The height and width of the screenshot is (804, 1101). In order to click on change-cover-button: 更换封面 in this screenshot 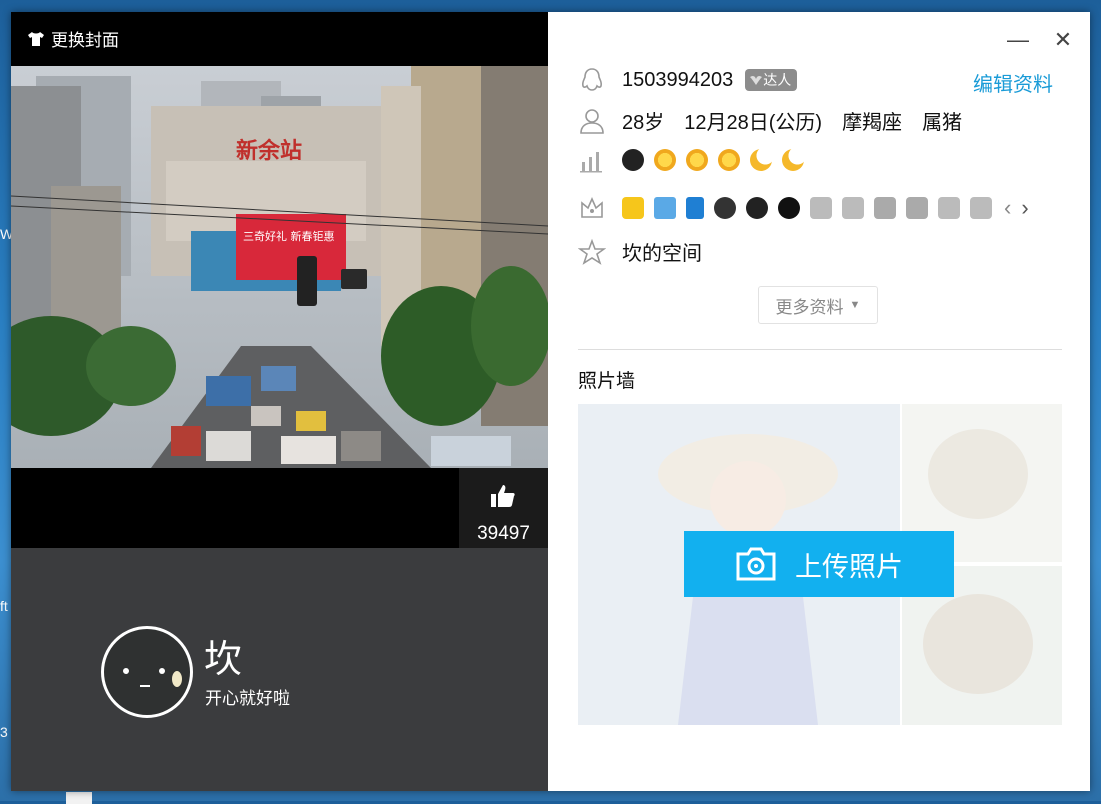, I will do `click(73, 38)`.